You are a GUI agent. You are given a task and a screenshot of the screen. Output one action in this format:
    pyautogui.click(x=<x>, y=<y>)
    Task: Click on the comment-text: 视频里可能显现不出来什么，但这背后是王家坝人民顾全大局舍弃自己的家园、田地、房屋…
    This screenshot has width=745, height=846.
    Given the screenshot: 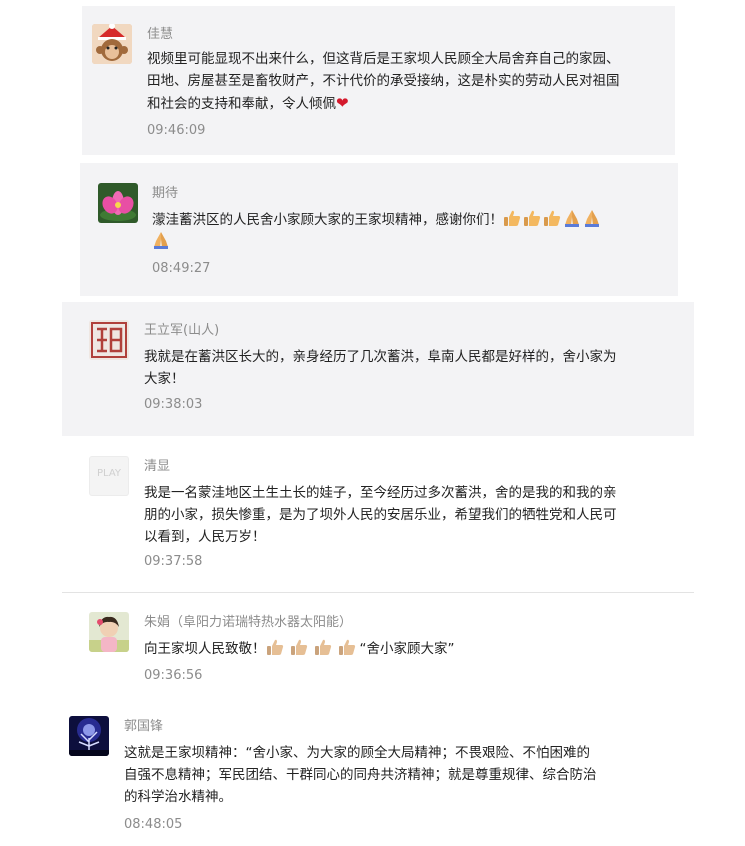 What is the action you would take?
    pyautogui.click(x=387, y=81)
    